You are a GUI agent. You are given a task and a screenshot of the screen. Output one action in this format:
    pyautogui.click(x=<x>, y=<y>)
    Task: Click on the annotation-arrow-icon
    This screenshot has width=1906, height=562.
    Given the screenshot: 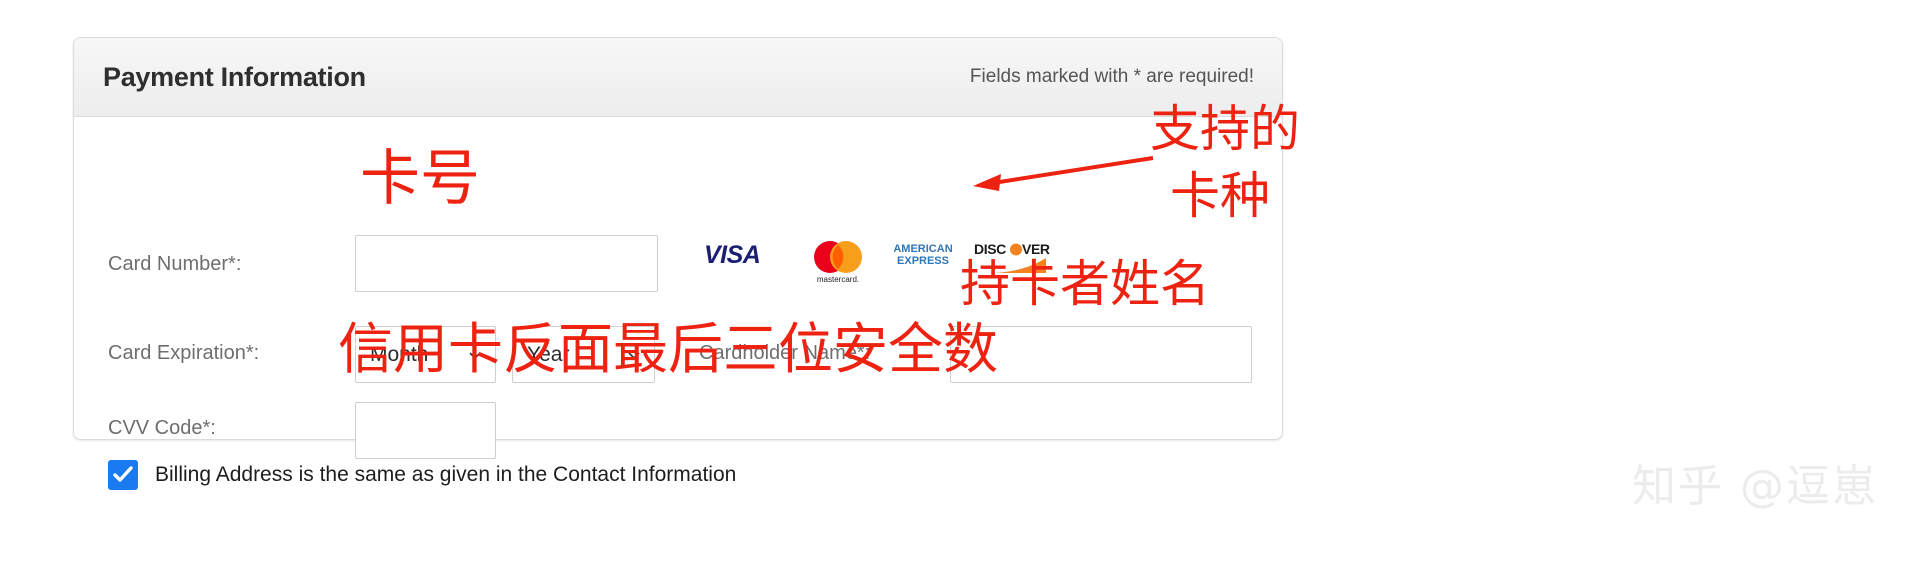 What is the action you would take?
    pyautogui.click(x=1060, y=172)
    